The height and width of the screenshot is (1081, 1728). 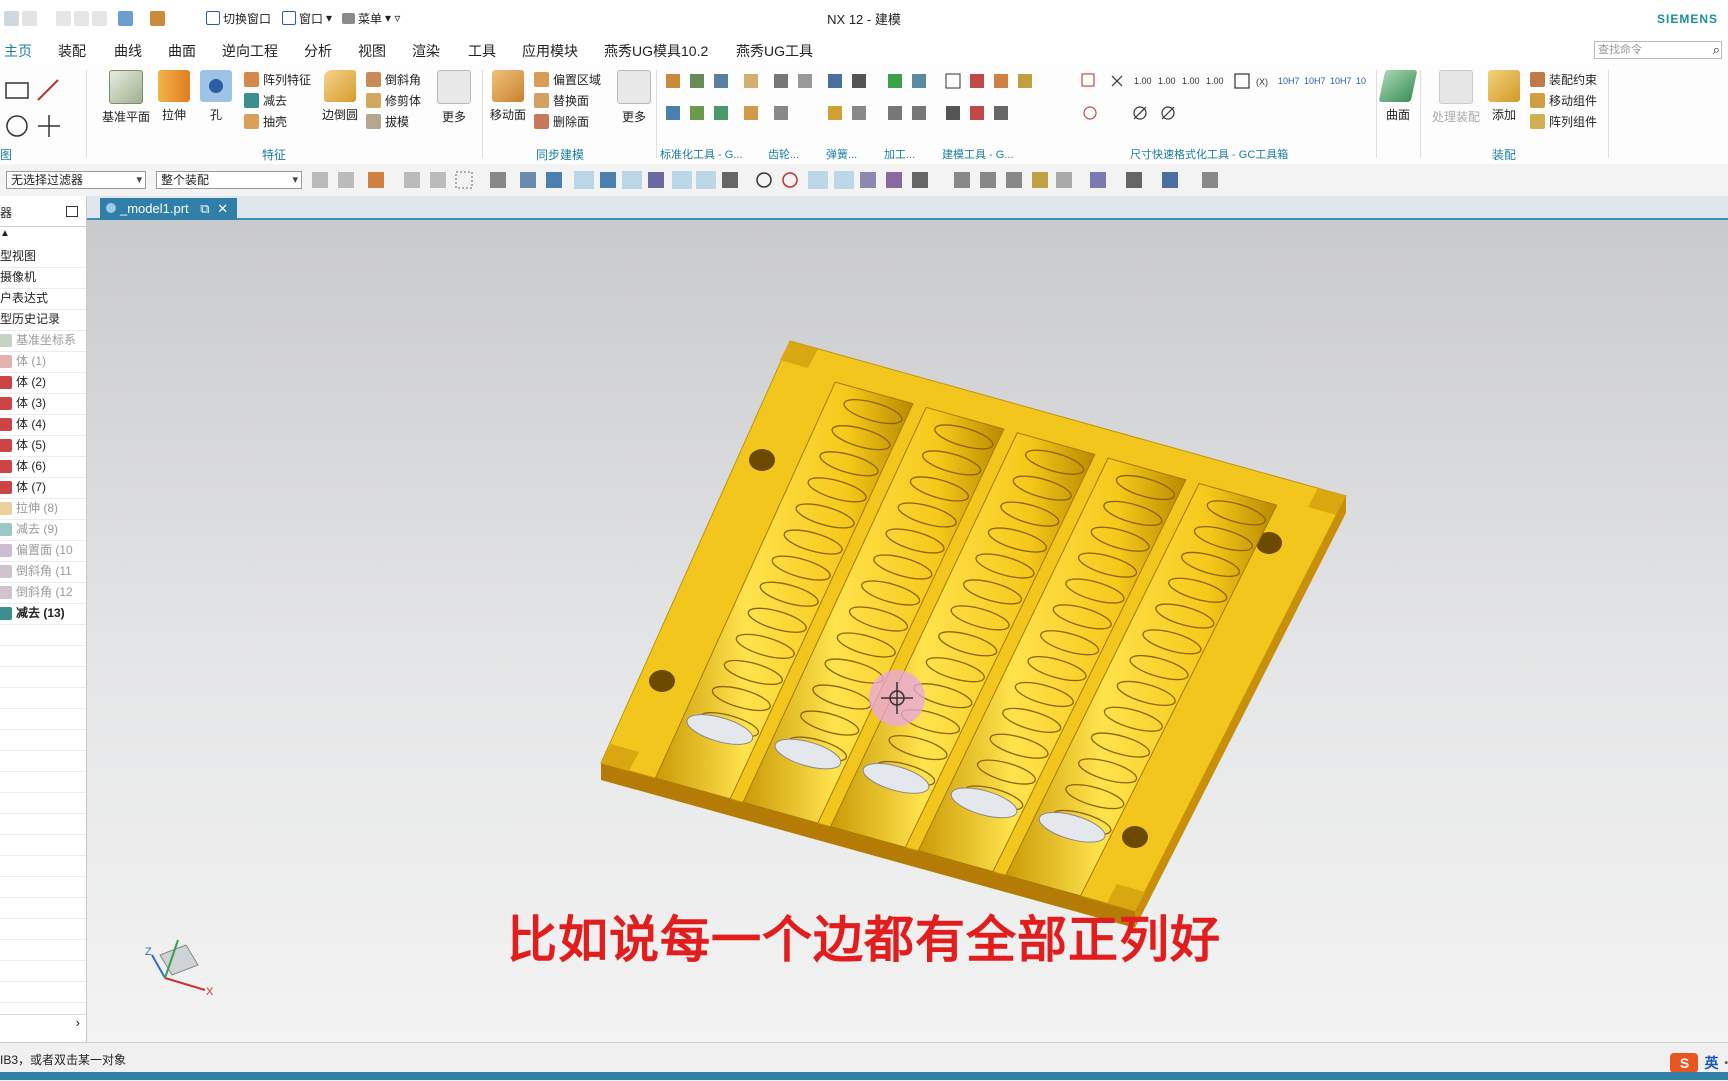 I want to click on navigator-row: 减去 (9), so click(x=43, y=530).